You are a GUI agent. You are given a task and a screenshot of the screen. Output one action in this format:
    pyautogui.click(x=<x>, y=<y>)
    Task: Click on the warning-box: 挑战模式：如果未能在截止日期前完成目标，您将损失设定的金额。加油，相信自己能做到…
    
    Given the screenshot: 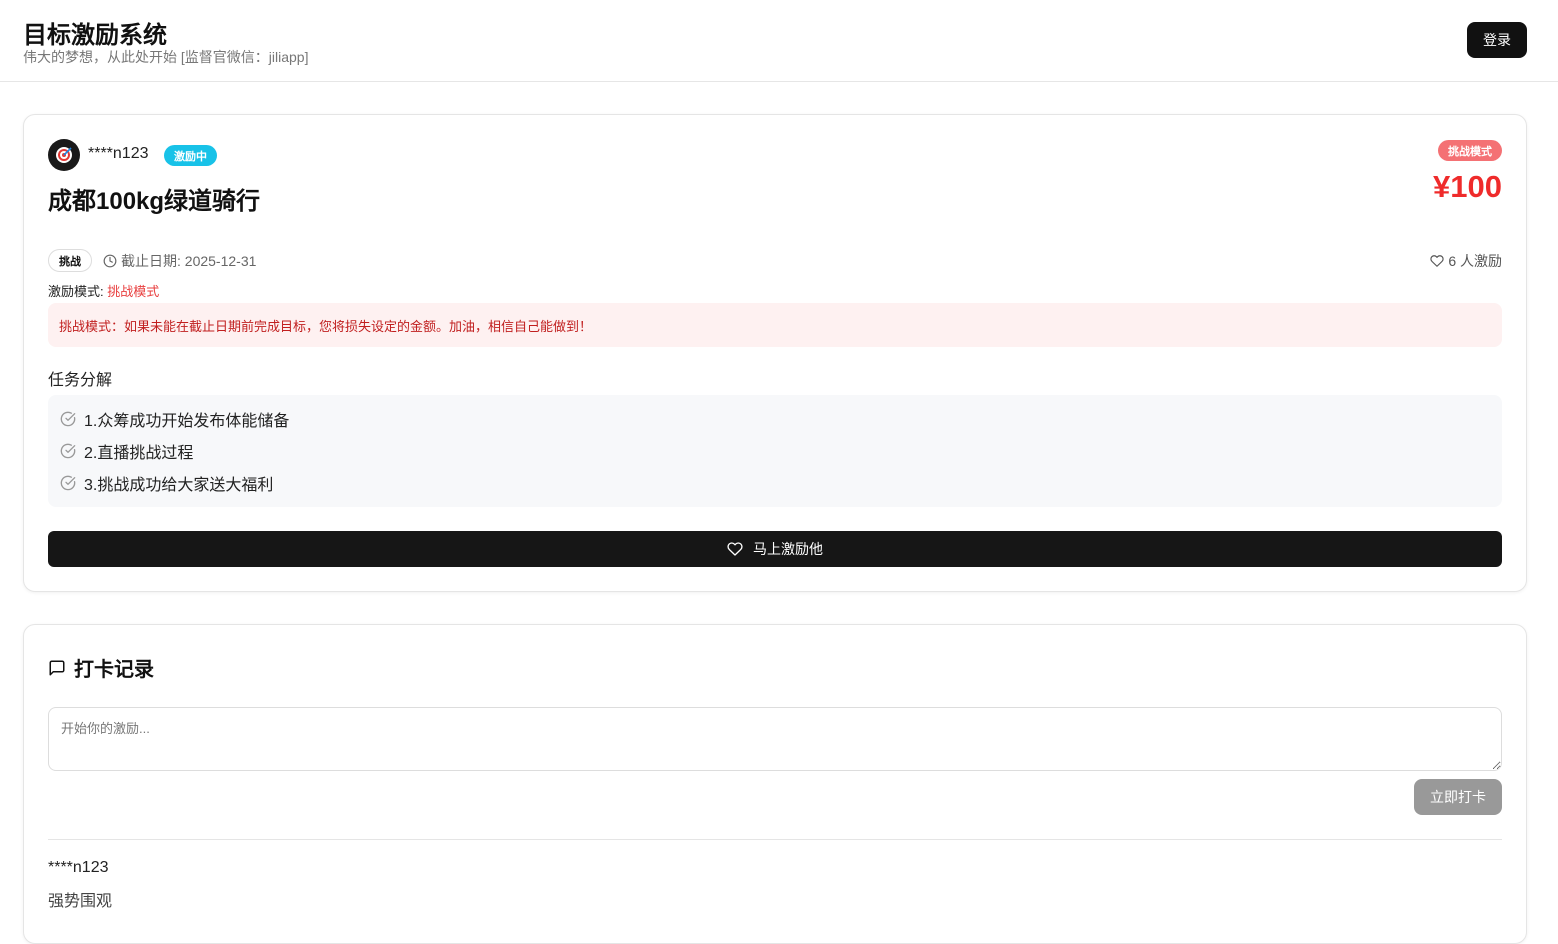 What is the action you would take?
    pyautogui.click(x=775, y=325)
    